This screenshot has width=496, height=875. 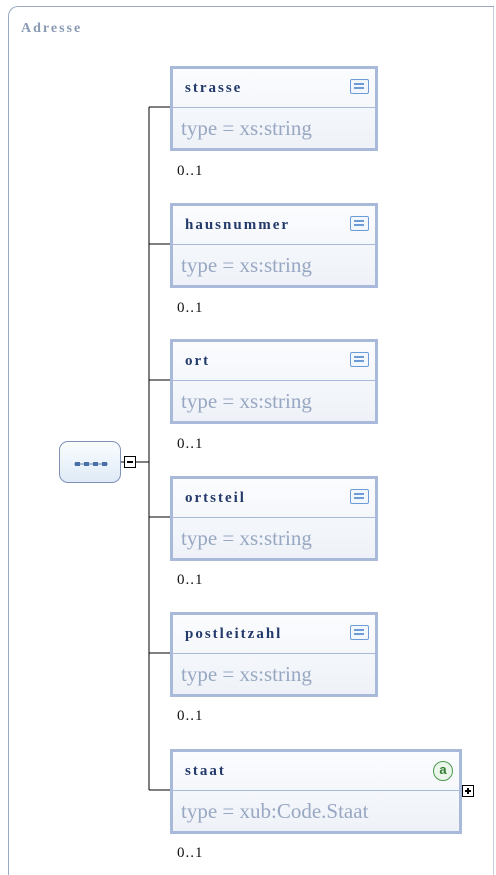 I want to click on minus-icon, so click(x=130, y=462).